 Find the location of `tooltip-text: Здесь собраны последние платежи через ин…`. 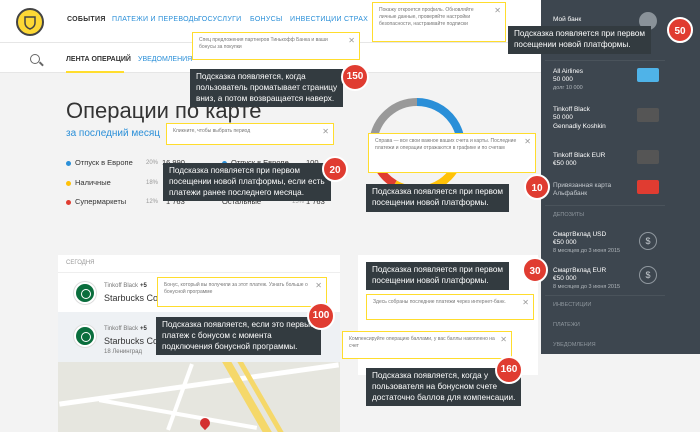

tooltip-text: Здесь собраны последние платежи через ин… is located at coordinates (439, 302).